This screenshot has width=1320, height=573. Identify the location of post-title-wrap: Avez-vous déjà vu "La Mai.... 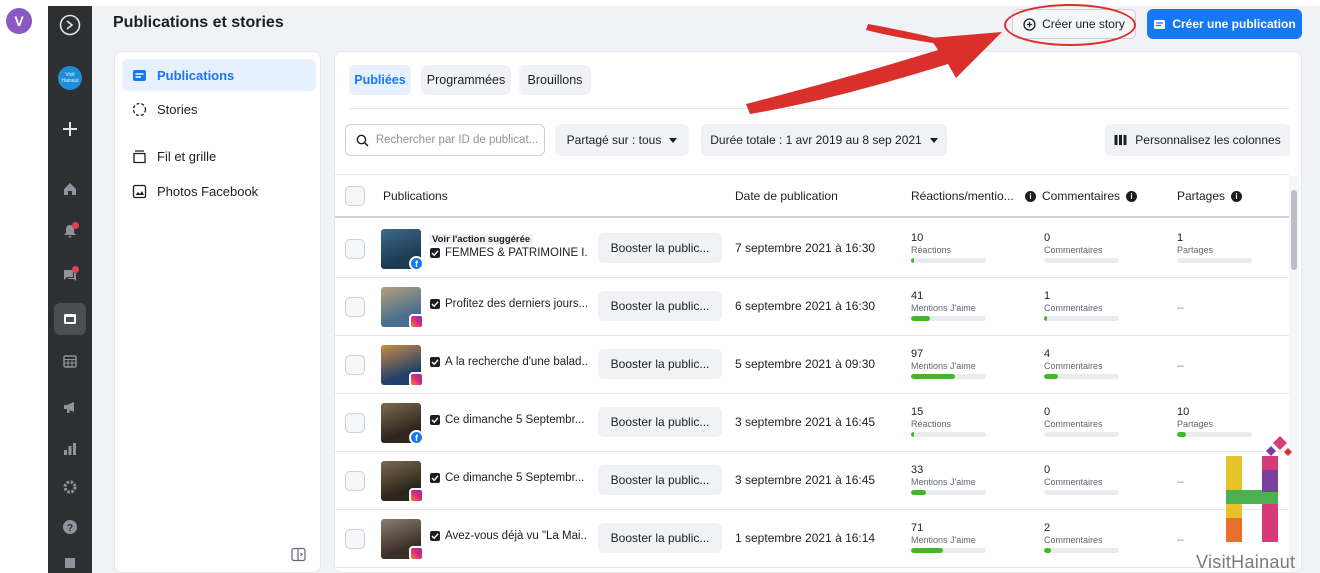
(508, 536).